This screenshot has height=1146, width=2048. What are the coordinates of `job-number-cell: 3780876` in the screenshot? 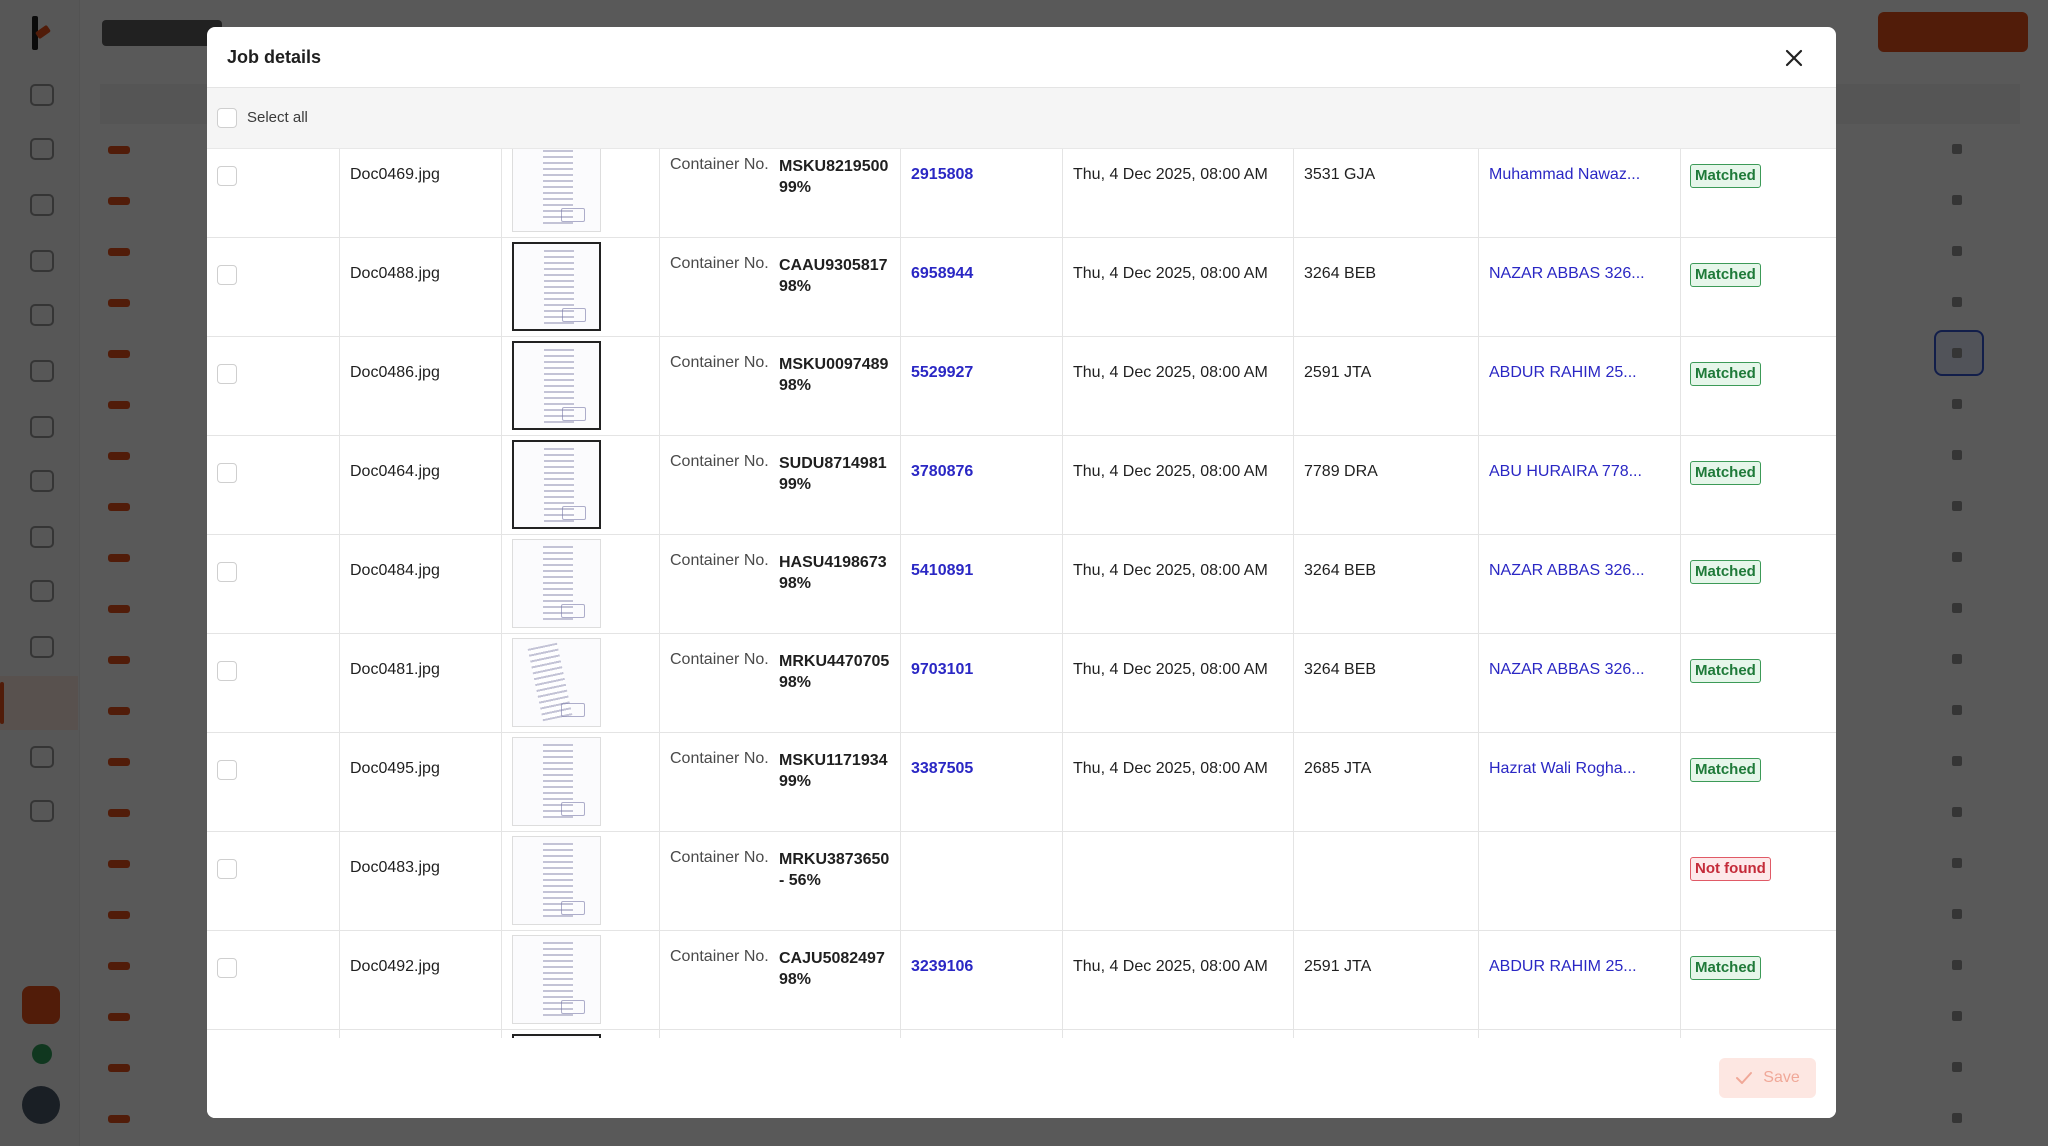 It's located at (981, 485).